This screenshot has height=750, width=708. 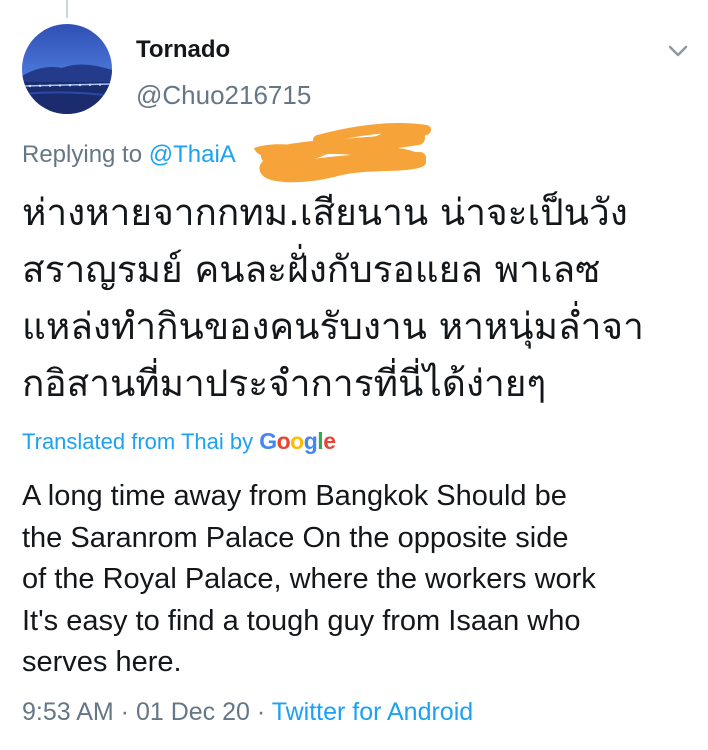 I want to click on reply-mention-link: @ThaiA, so click(x=192, y=154).